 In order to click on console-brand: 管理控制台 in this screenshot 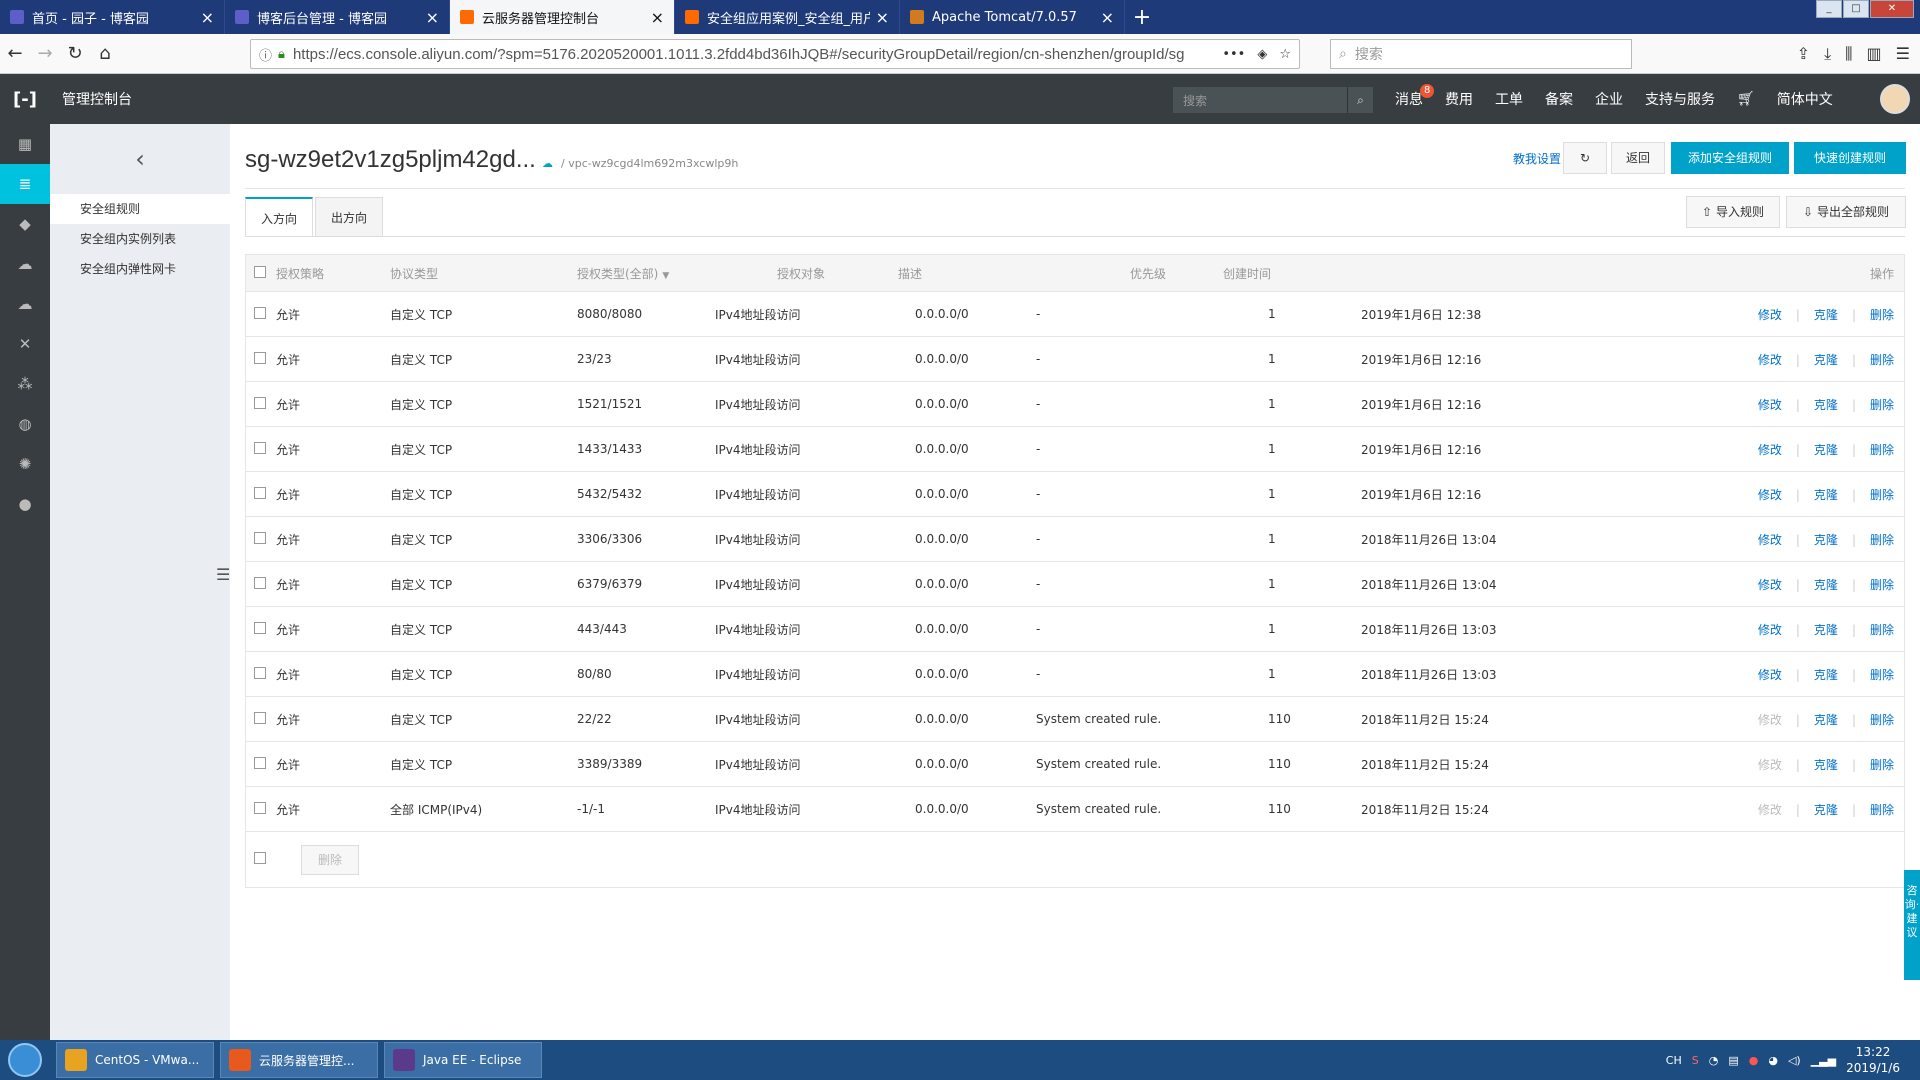, I will do `click(97, 99)`.